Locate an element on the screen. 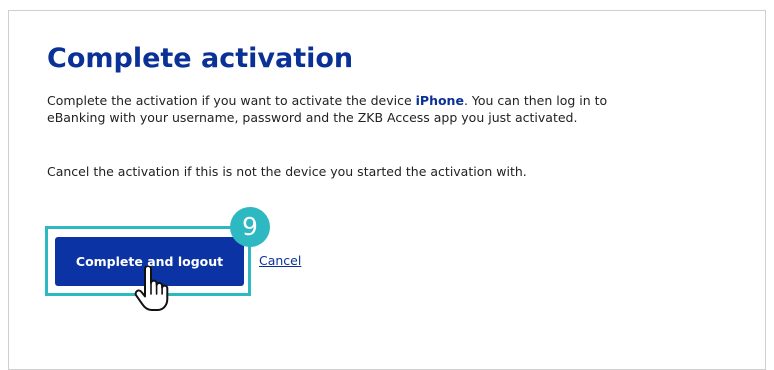 This screenshot has height=370, width=774. hand-pointer-icon is located at coordinates (151, 288).